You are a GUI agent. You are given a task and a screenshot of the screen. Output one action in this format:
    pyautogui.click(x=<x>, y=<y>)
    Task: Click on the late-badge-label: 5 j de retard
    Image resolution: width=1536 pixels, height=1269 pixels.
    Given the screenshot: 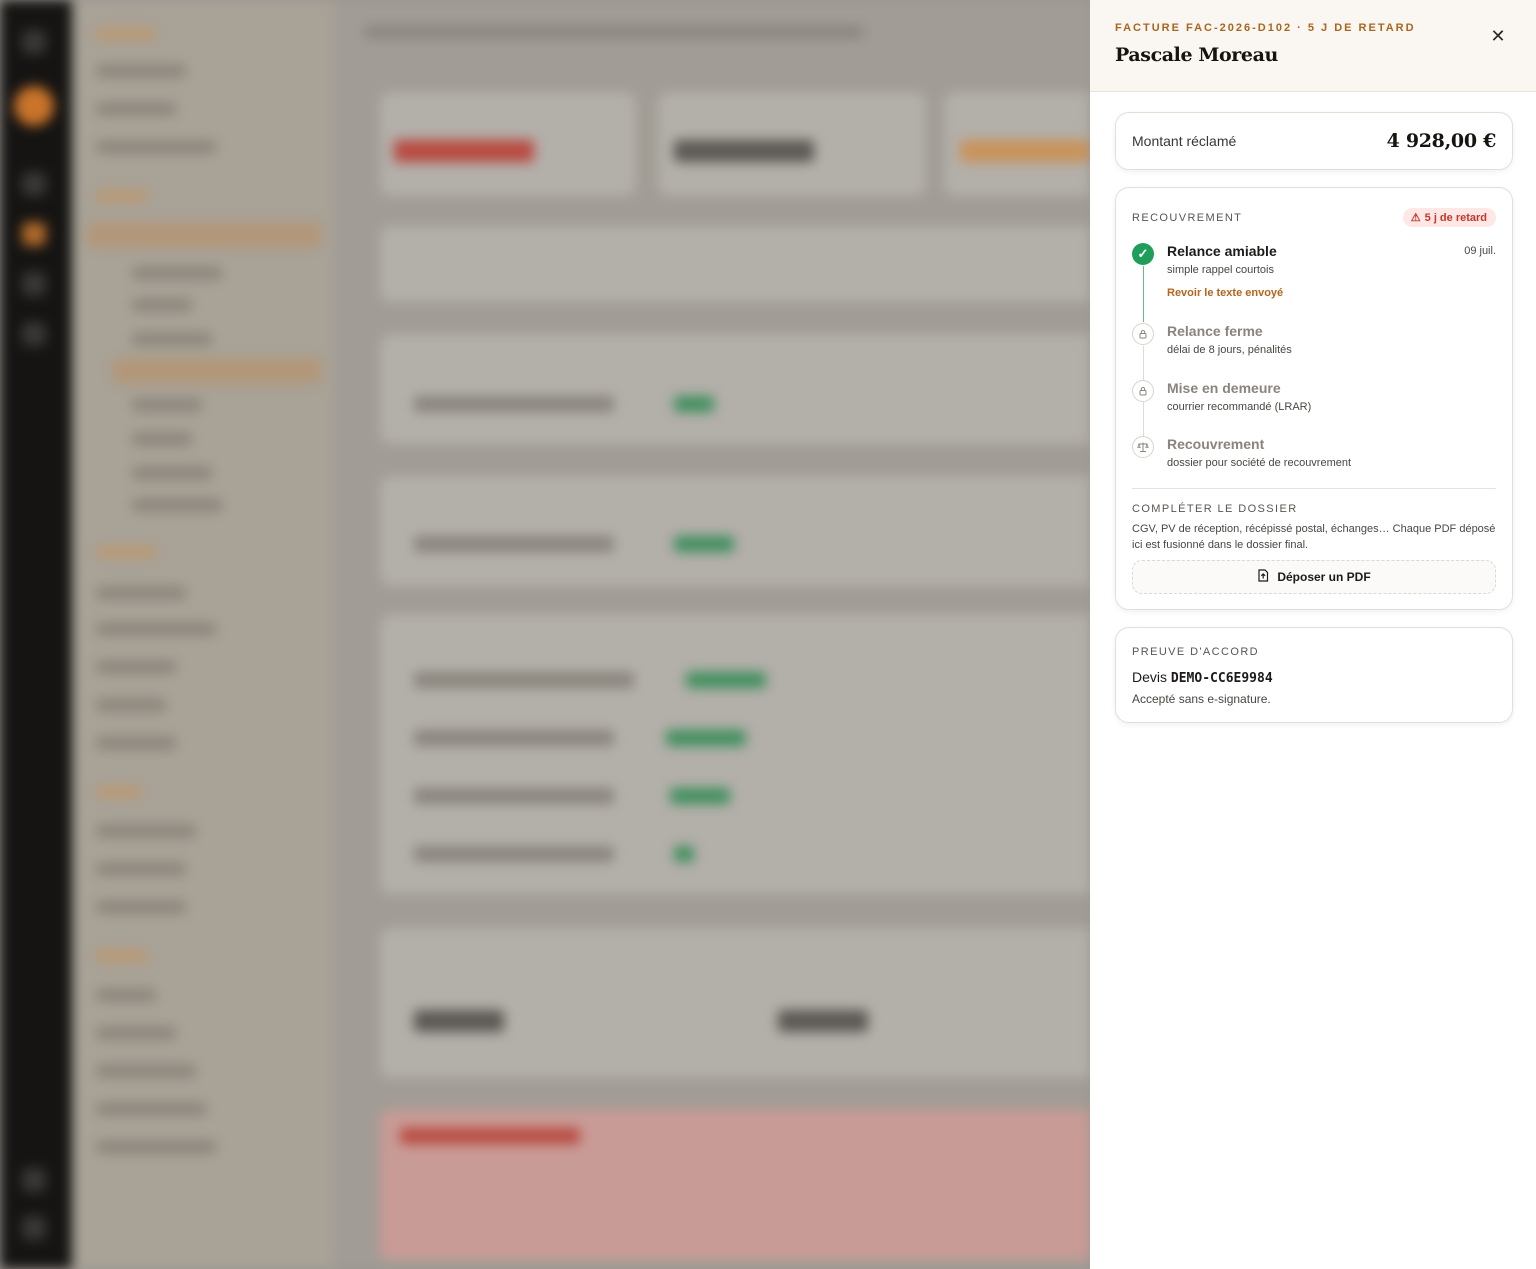 What is the action you would take?
    pyautogui.click(x=1455, y=217)
    